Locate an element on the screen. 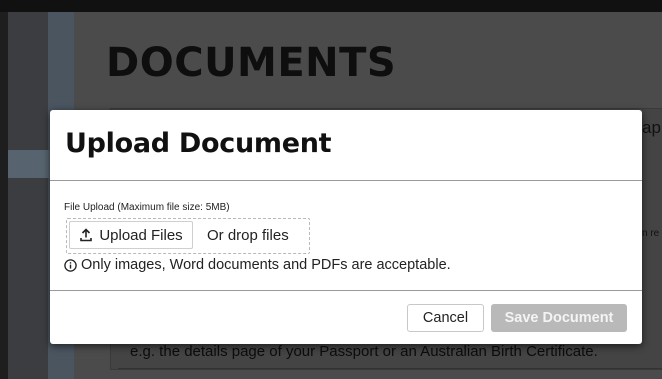  page-title: DOCUMENTS is located at coordinates (251, 63).